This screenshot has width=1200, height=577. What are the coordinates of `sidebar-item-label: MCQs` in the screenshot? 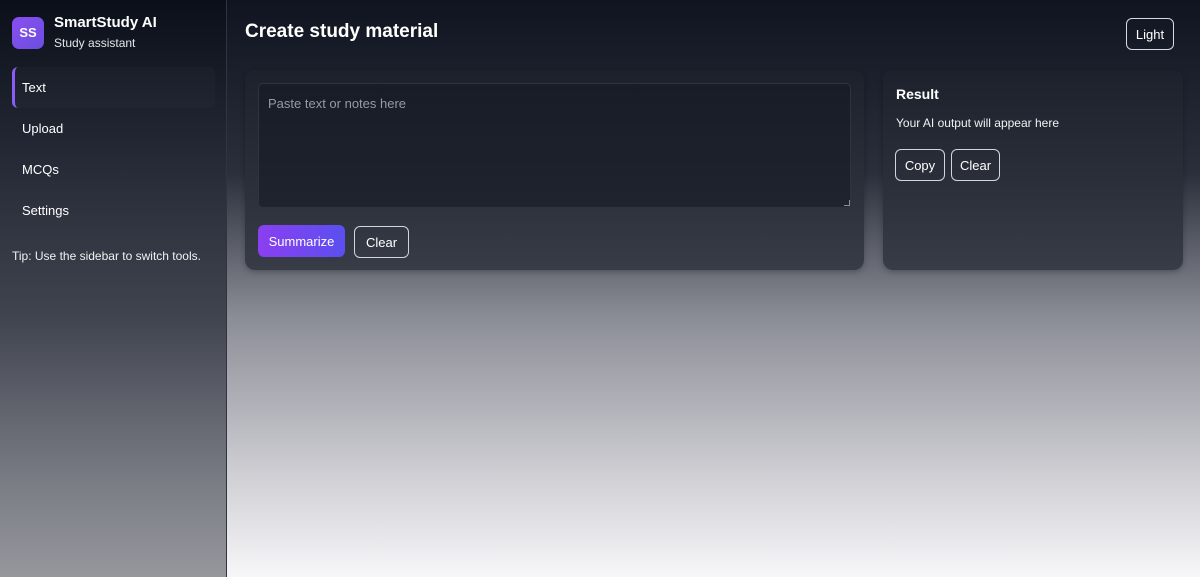 It's located at (40, 169).